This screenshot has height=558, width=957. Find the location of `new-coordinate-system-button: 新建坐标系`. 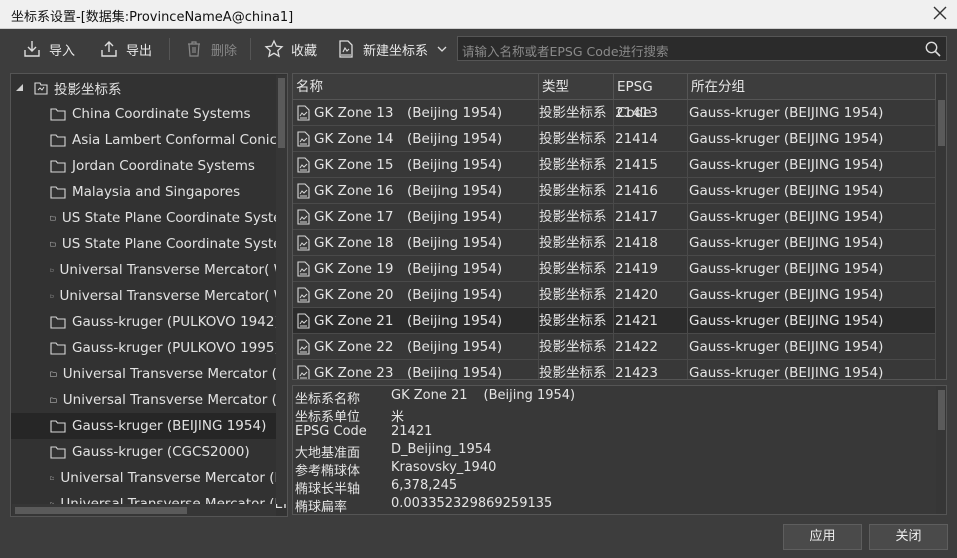

new-coordinate-system-button: 新建坐标系 is located at coordinates (395, 49).